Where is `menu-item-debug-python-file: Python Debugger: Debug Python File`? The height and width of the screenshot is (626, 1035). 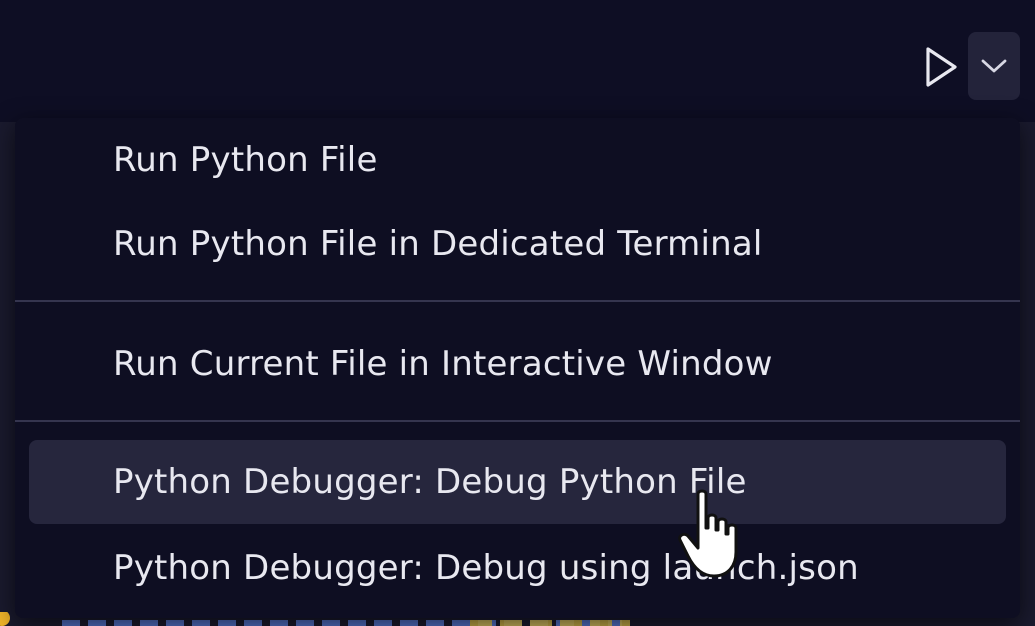 menu-item-debug-python-file: Python Debugger: Debug Python File is located at coordinates (517, 482).